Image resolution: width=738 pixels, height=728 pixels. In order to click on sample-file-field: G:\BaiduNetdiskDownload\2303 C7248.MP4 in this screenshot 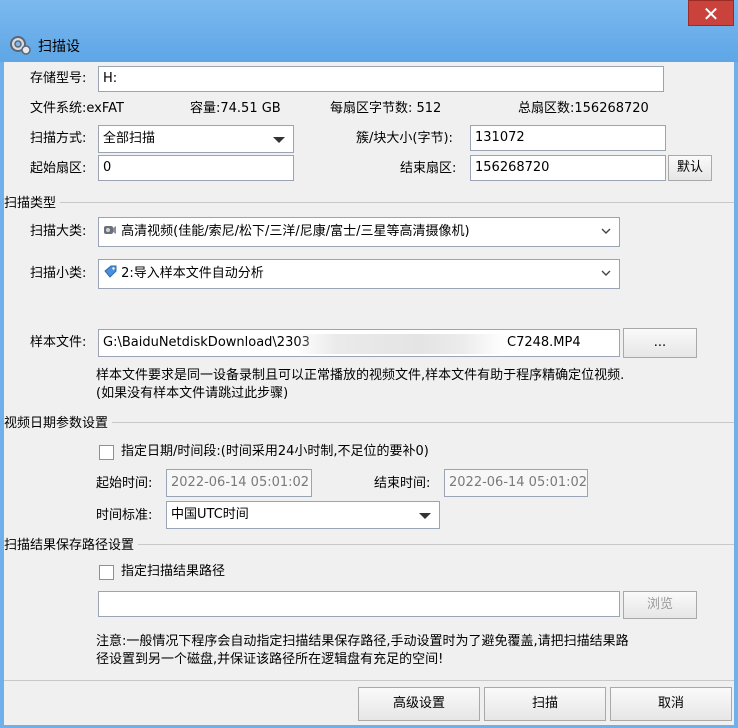, I will do `click(359, 343)`.